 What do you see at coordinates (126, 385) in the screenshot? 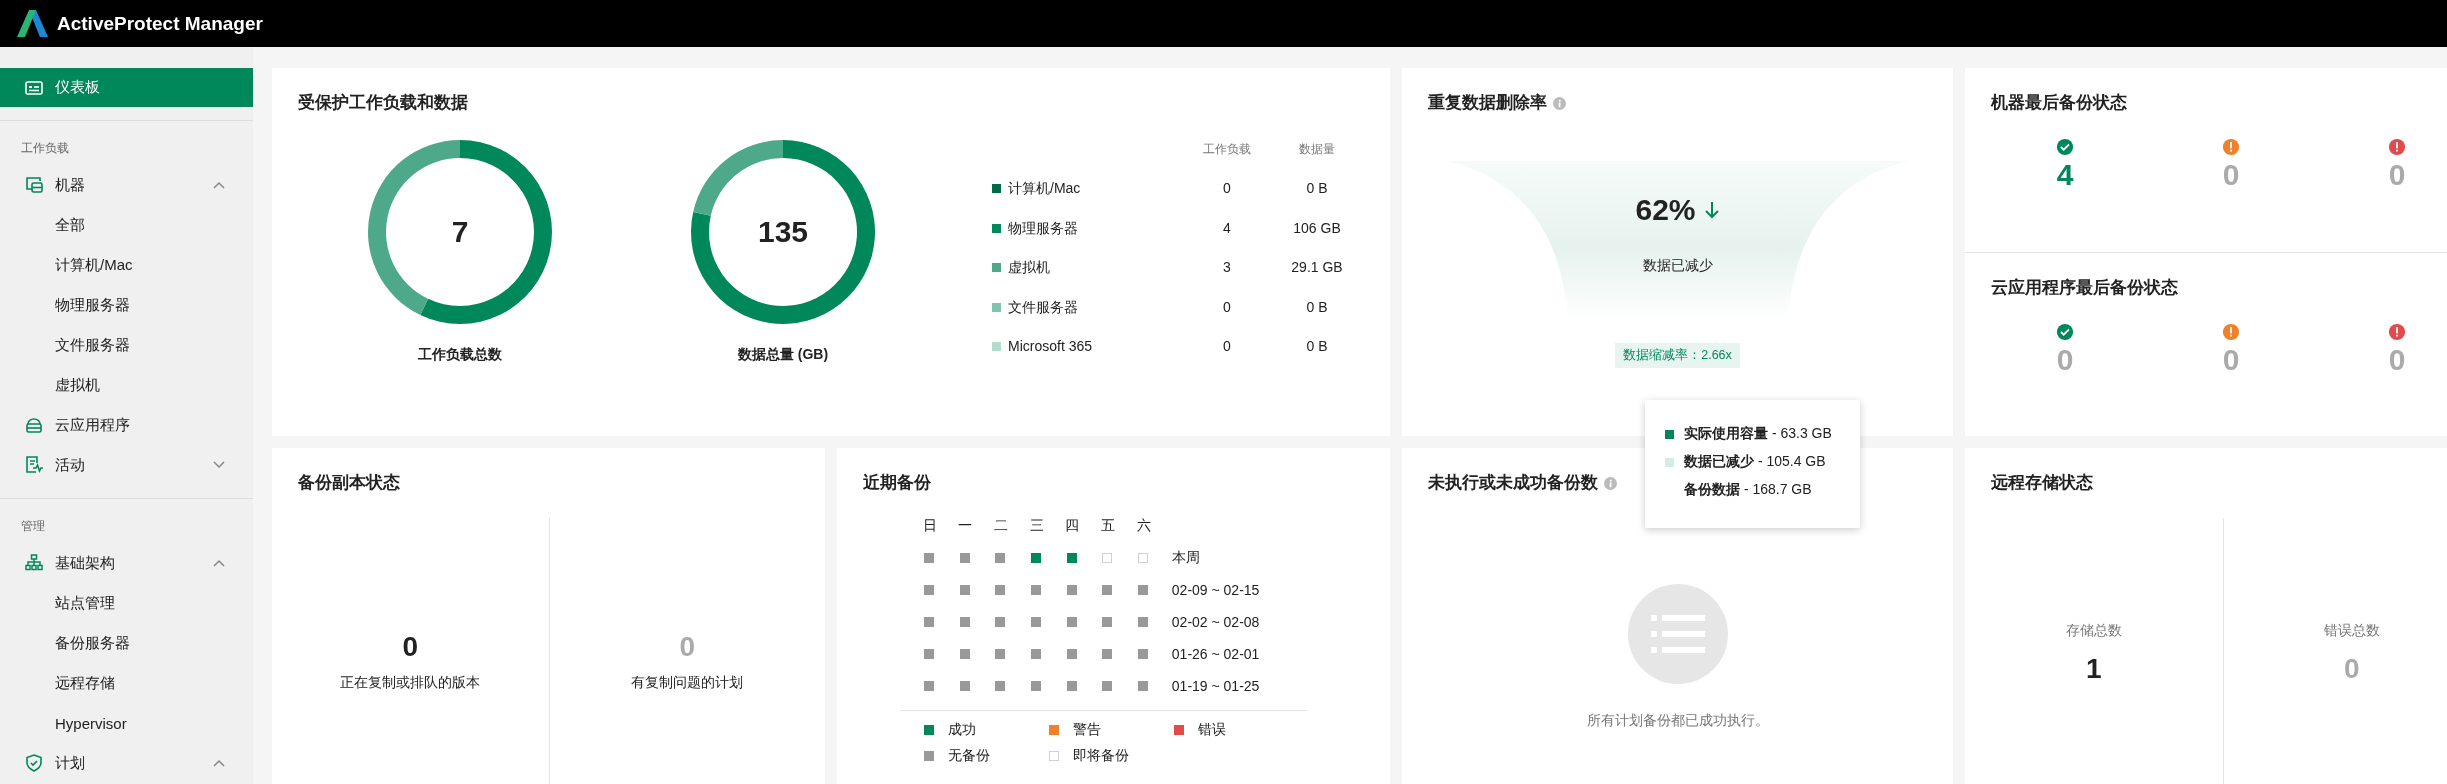
I see `sidebar-subitem: 虚拟机` at bounding box center [126, 385].